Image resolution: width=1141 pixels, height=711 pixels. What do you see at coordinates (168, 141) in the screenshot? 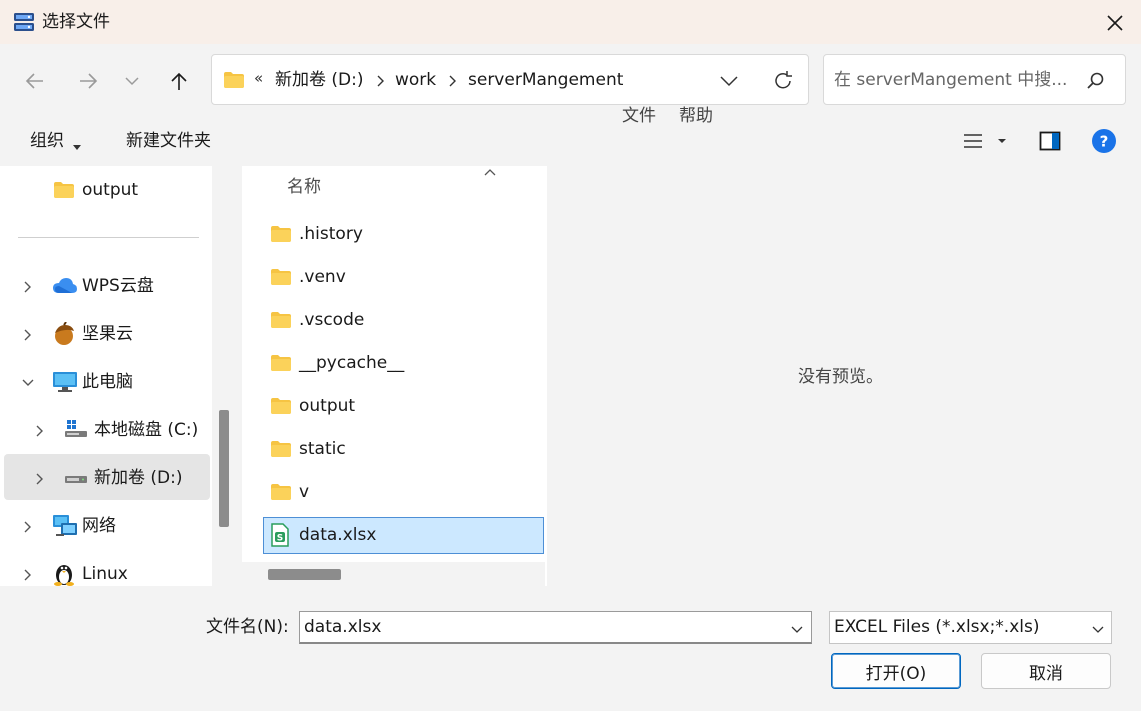
I see `new-folder-button: 新建文件夹` at bounding box center [168, 141].